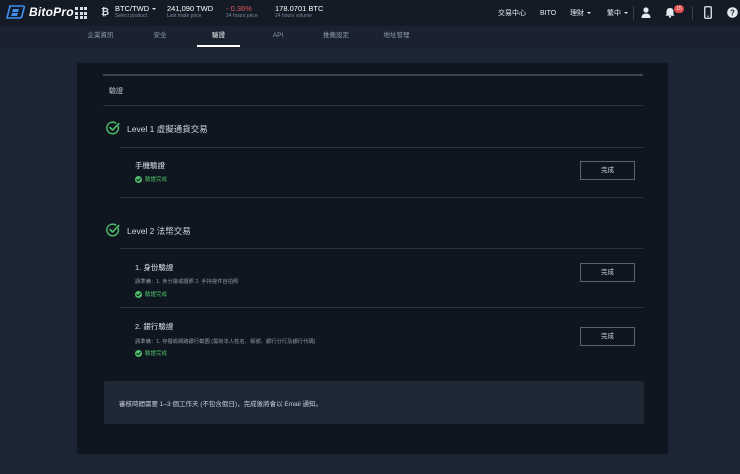 This screenshot has height=474, width=740. I want to click on language-selector: 繁中, so click(617, 13).